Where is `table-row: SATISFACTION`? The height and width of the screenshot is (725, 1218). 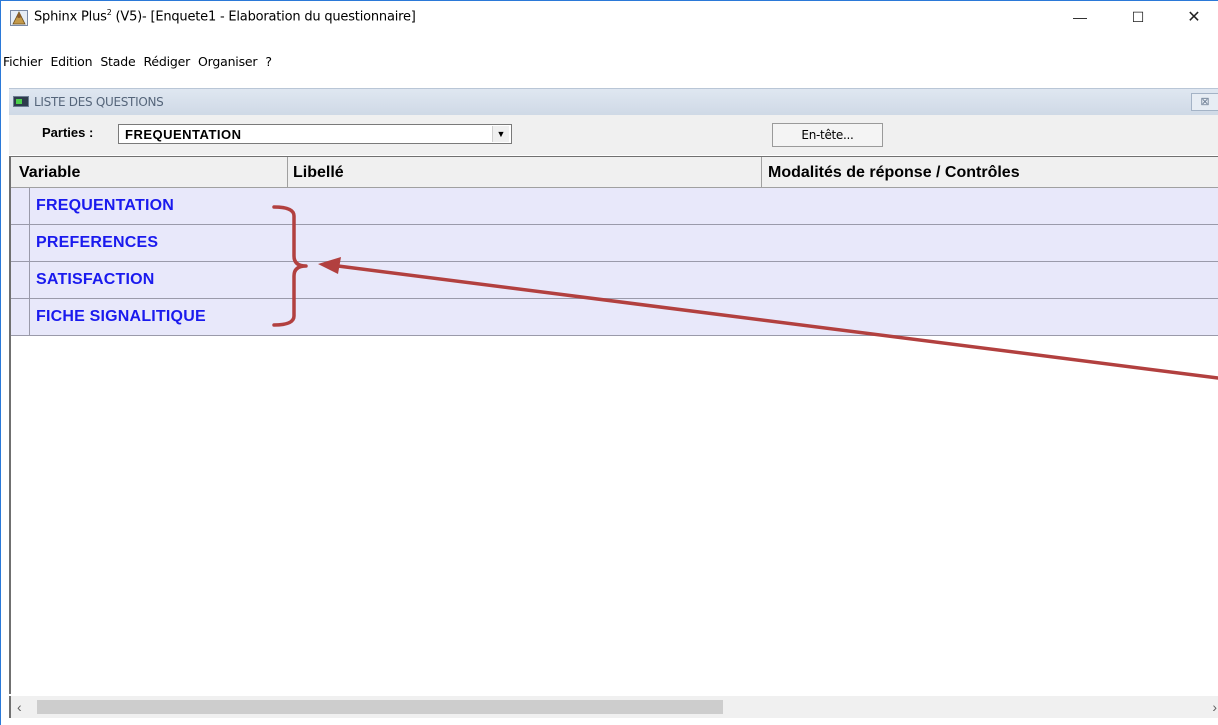
table-row: SATISFACTION is located at coordinates (614, 280).